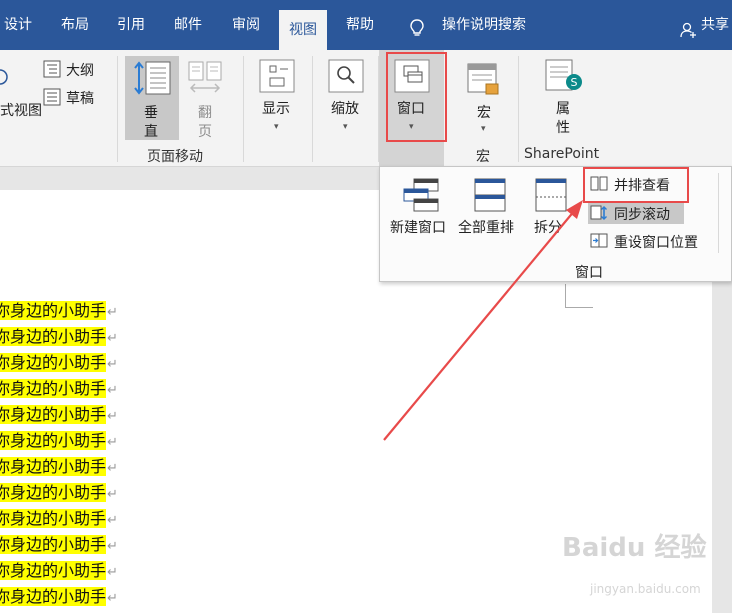 The width and height of the screenshot is (732, 613). Describe the element at coordinates (484, 32) in the screenshot. I see `tell-me-search: 操作说明搜索` at that location.